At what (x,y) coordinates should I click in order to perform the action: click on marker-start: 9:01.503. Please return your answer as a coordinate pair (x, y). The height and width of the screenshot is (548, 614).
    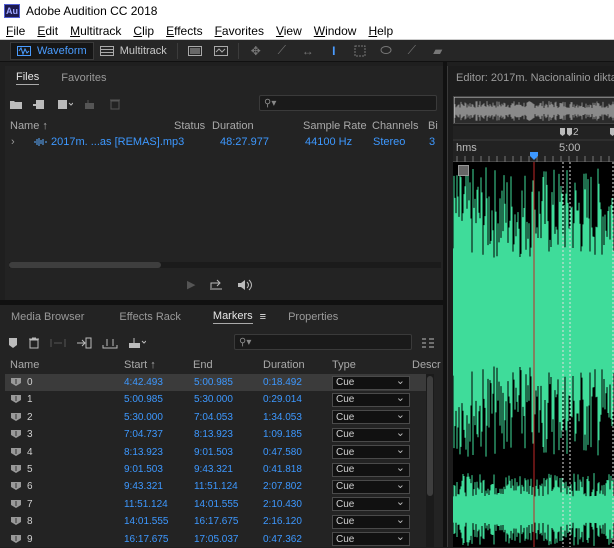
    Looking at the image, I should click on (143, 469).